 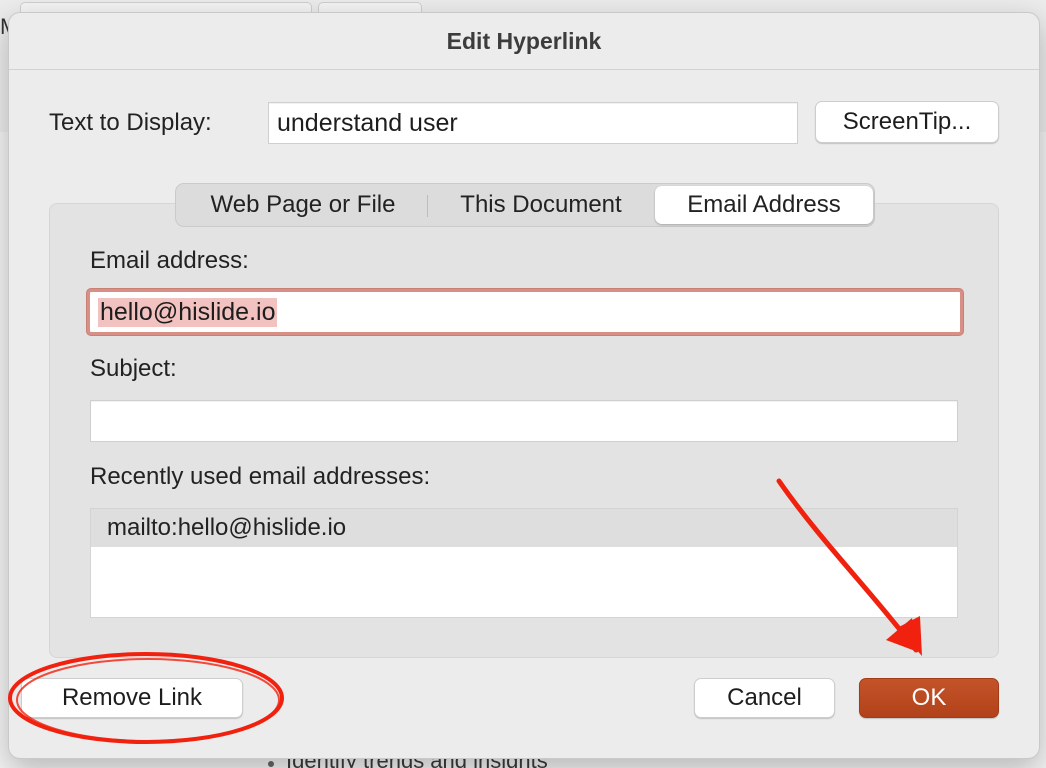 What do you see at coordinates (764, 205) in the screenshot?
I see `tab-email-address: Email Address` at bounding box center [764, 205].